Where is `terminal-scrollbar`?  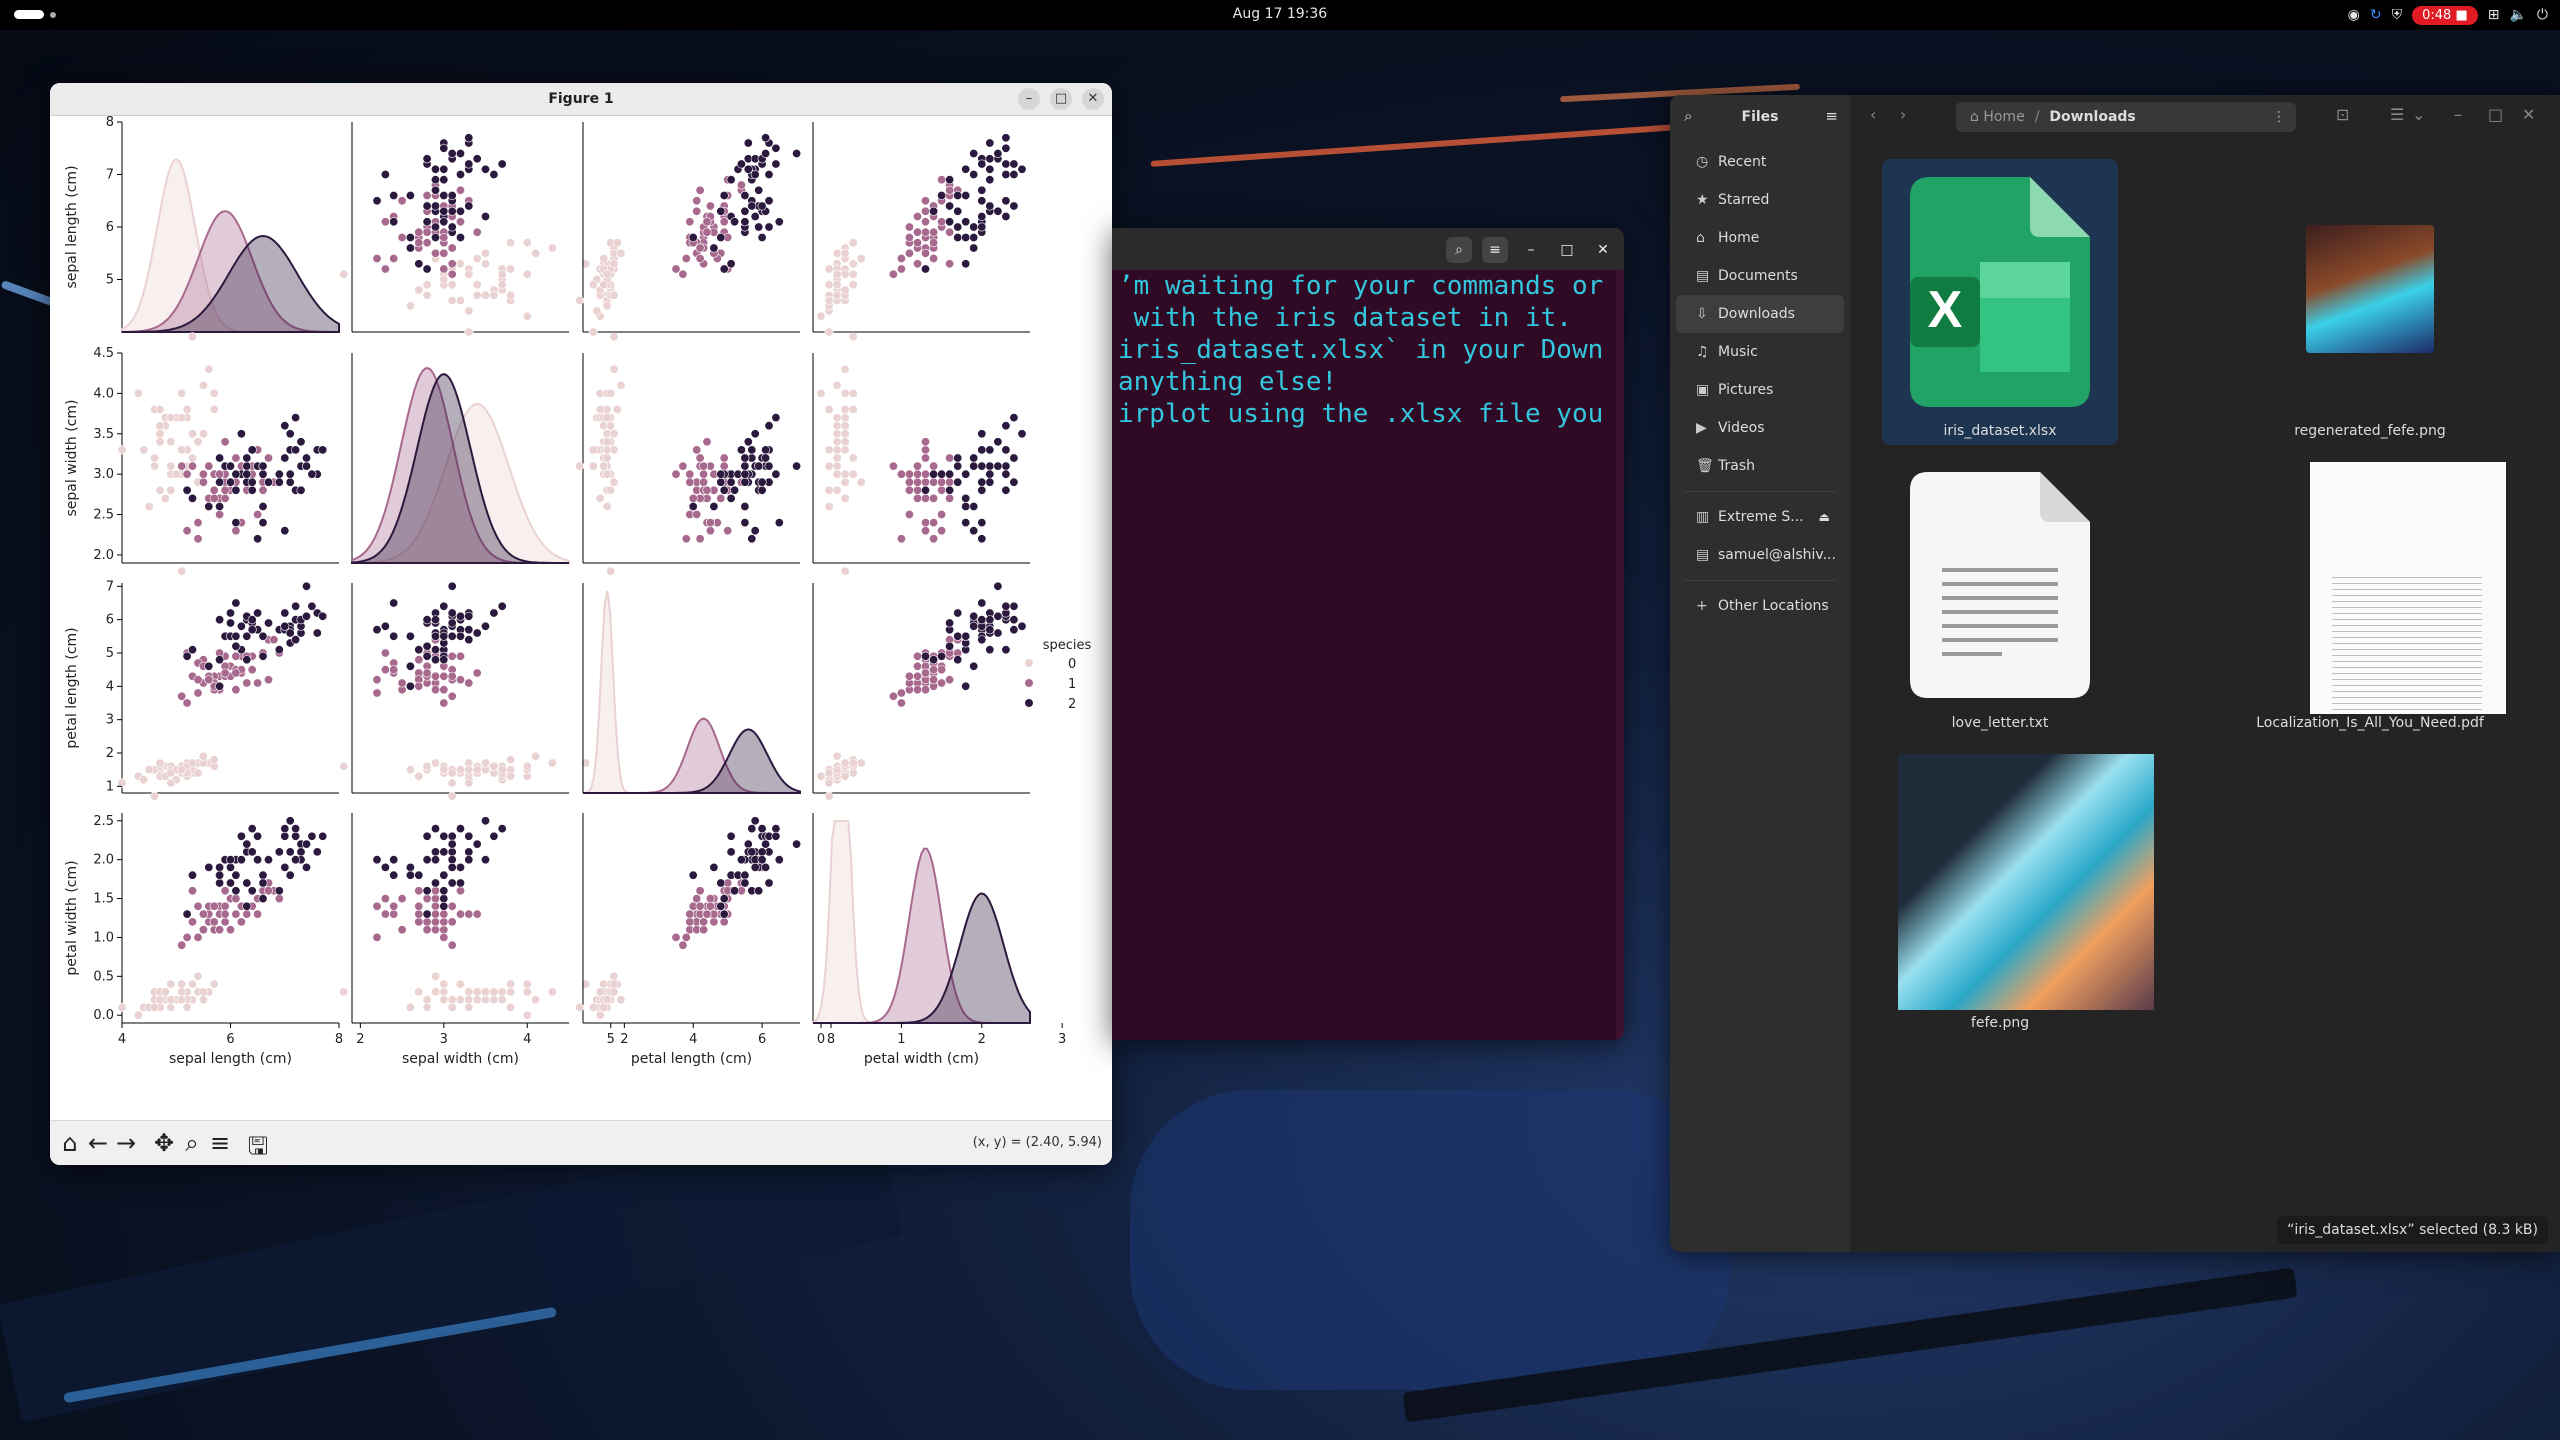
terminal-scrollbar is located at coordinates (1620, 655).